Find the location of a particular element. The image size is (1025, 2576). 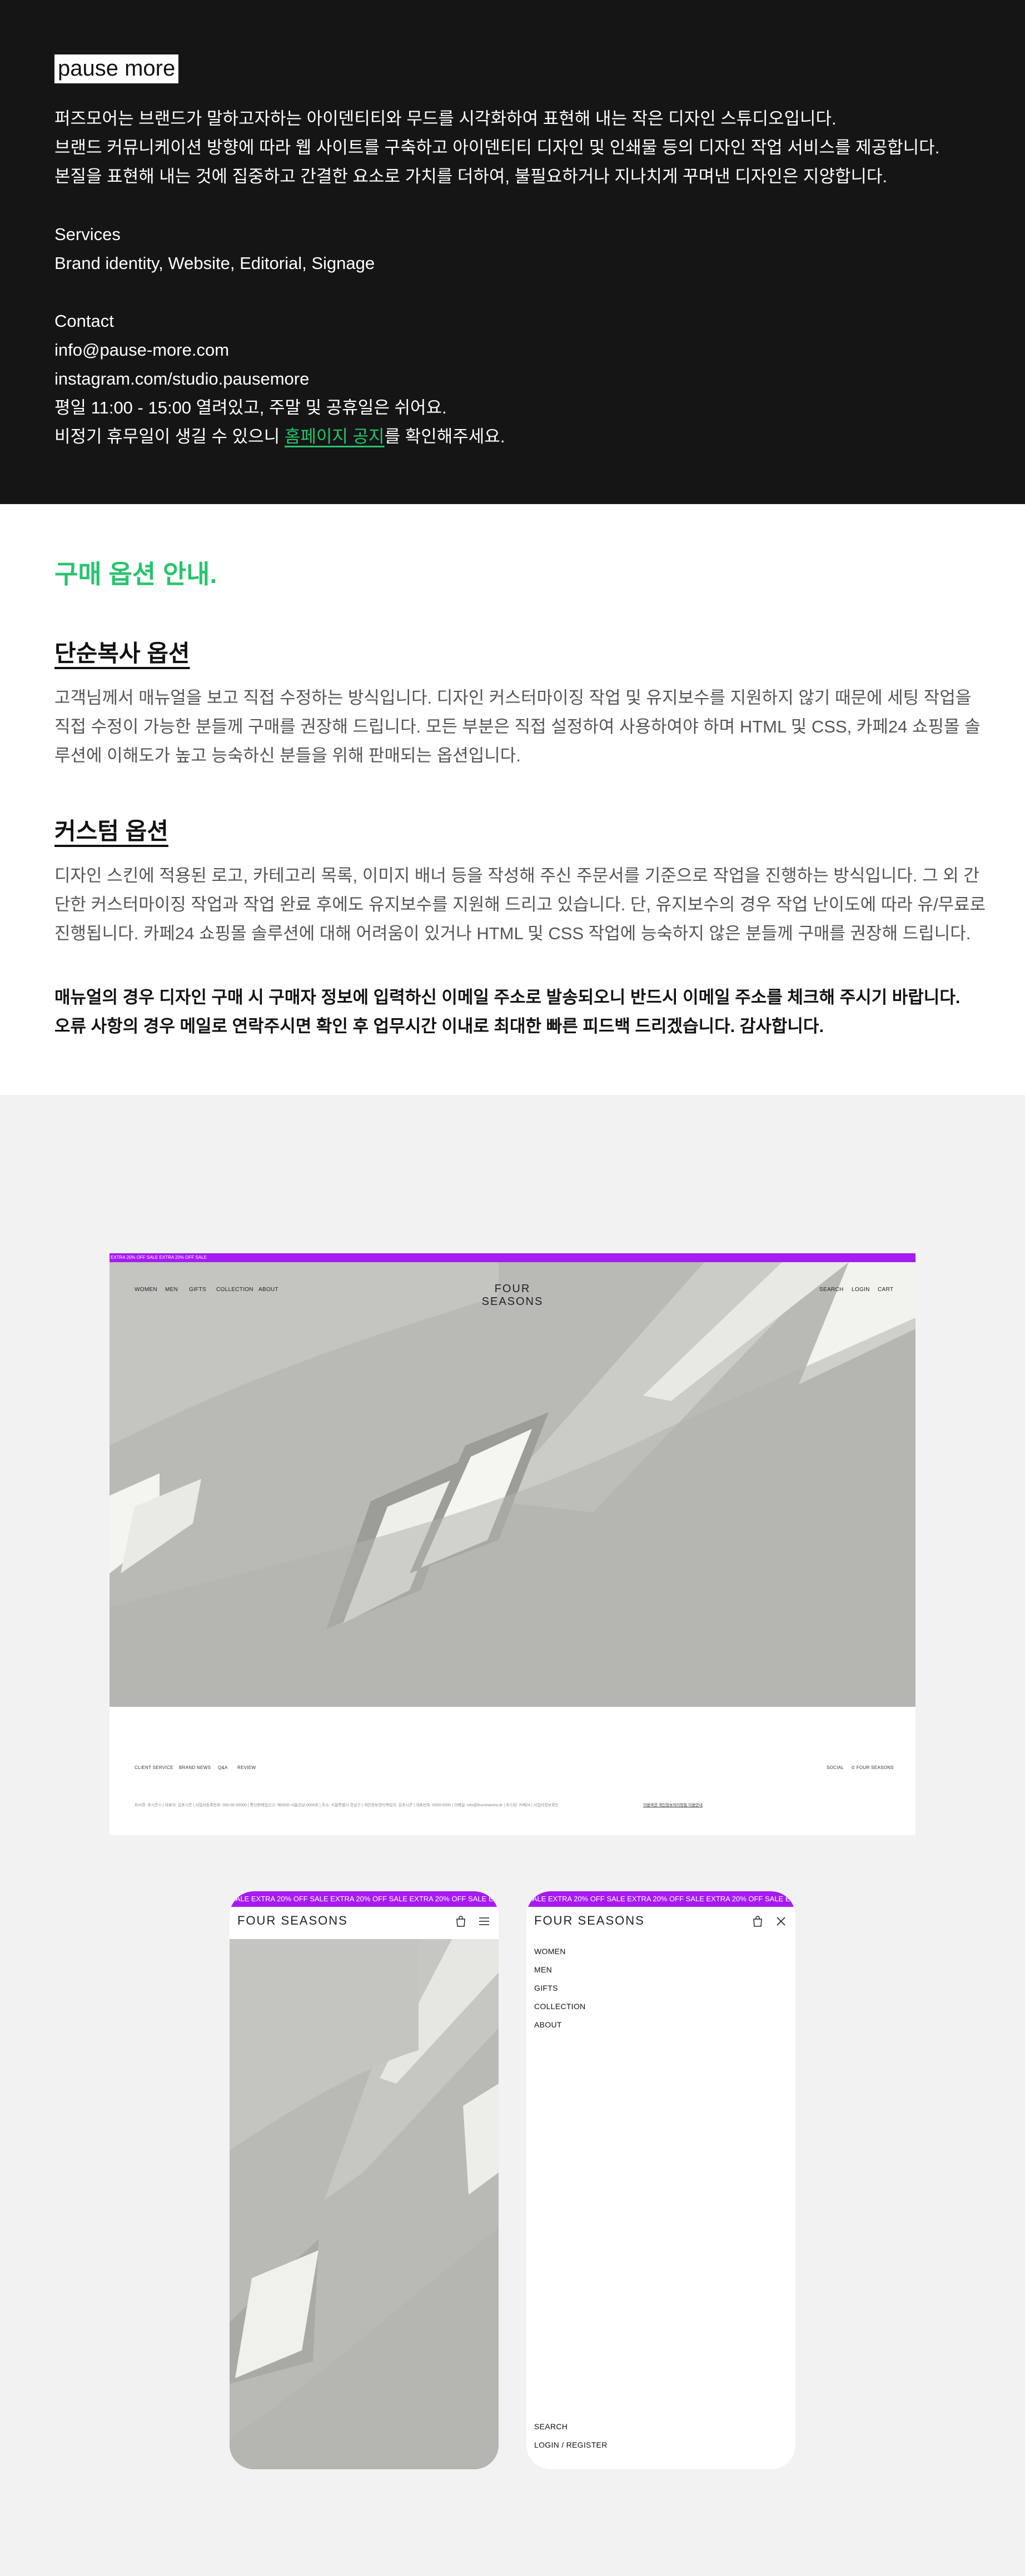

nav-collection: COLLECTION is located at coordinates (234, 1290).